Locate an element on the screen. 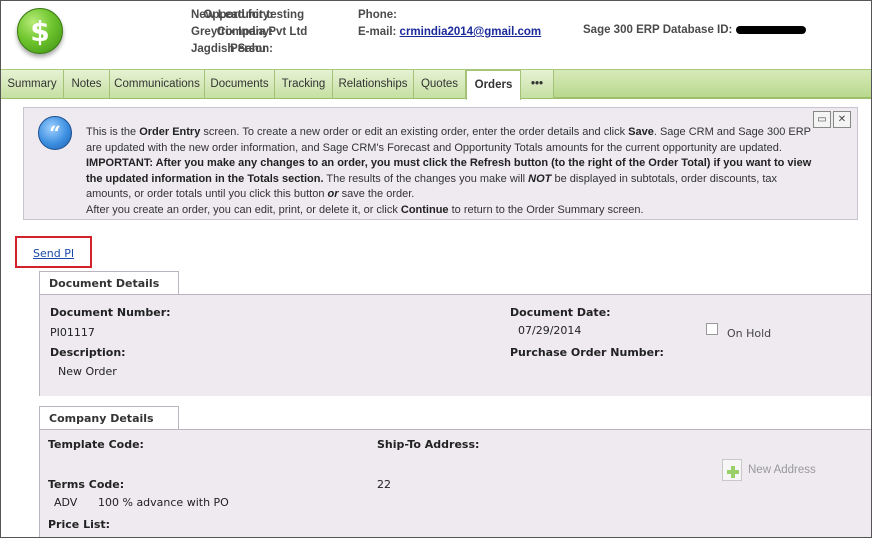 This screenshot has width=872, height=538. send-pi-highlight: Send PI is located at coordinates (53, 252).